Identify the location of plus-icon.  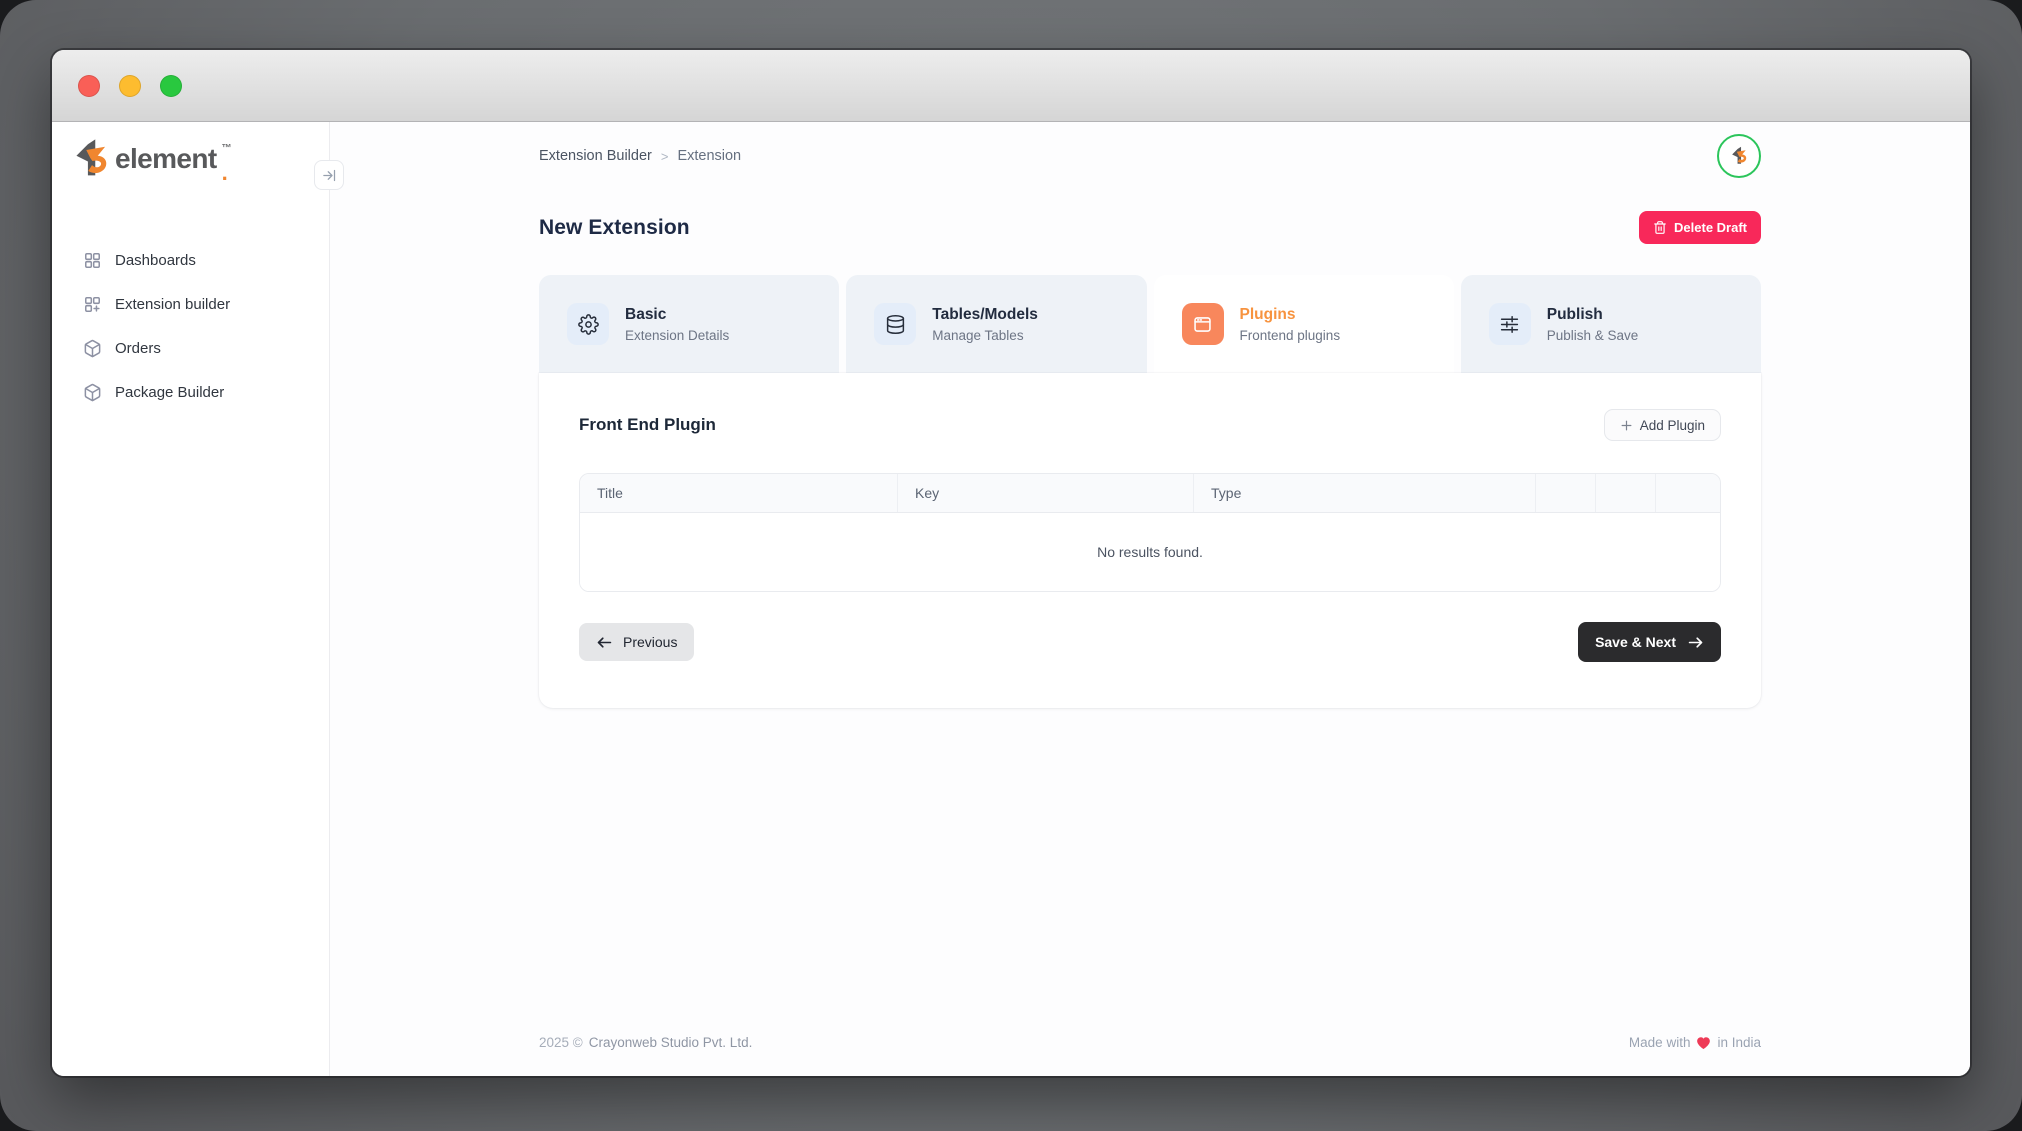
(1626, 425).